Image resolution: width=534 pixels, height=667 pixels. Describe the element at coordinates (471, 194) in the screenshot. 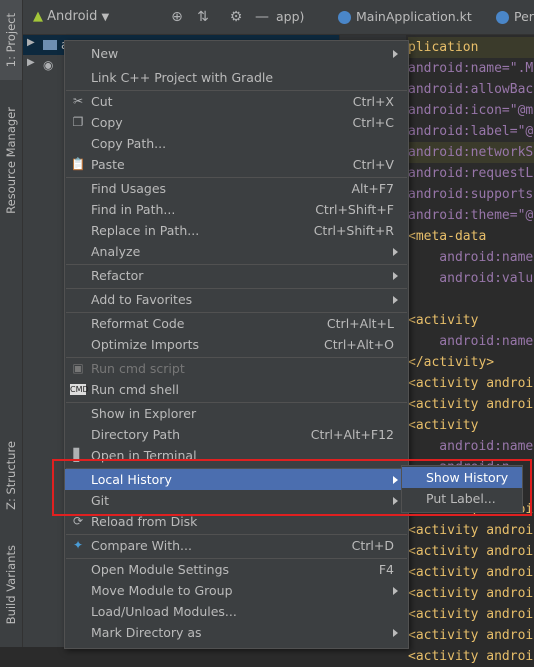

I see `code-line: android:supports` at that location.